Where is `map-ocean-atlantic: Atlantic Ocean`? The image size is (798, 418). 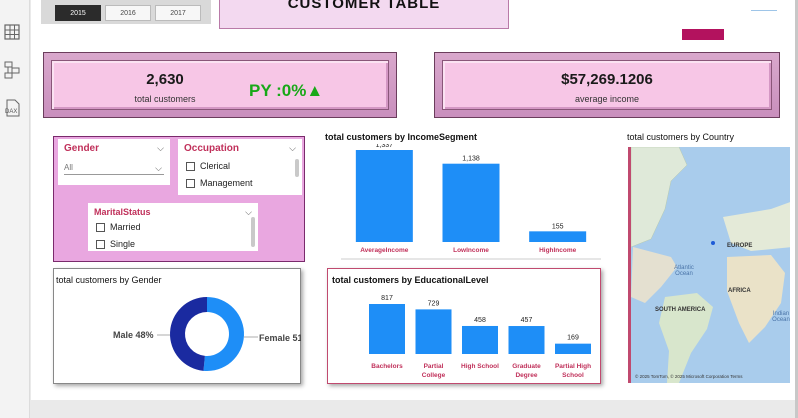
map-ocean-atlantic: Atlantic Ocean is located at coordinates (684, 271).